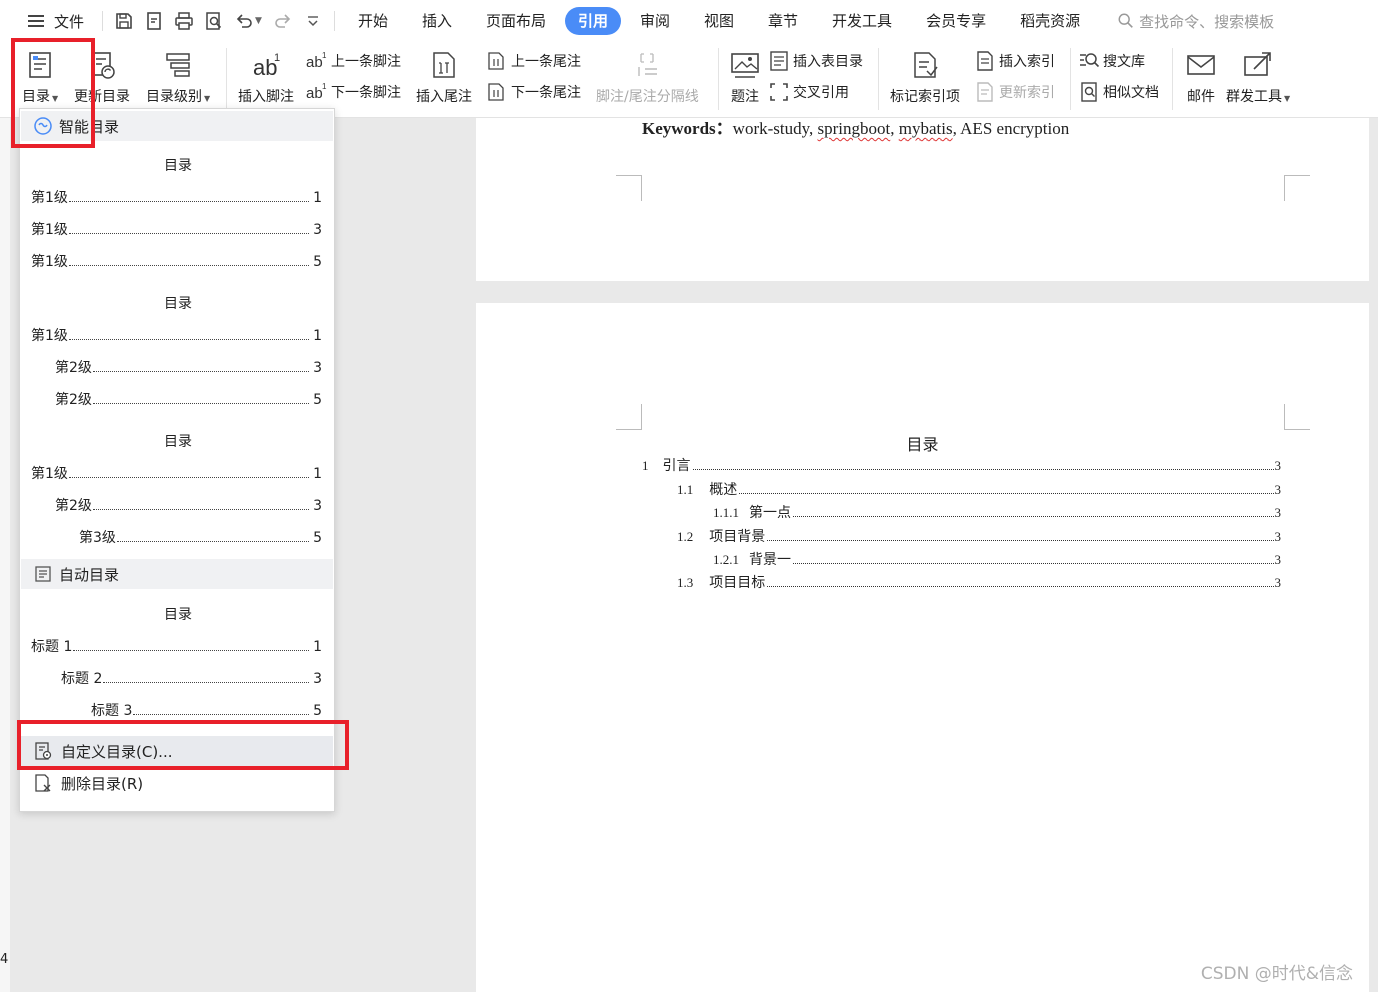 The width and height of the screenshot is (1378, 992). Describe the element at coordinates (1090, 60) in the screenshot. I see `search-library-icon` at that location.